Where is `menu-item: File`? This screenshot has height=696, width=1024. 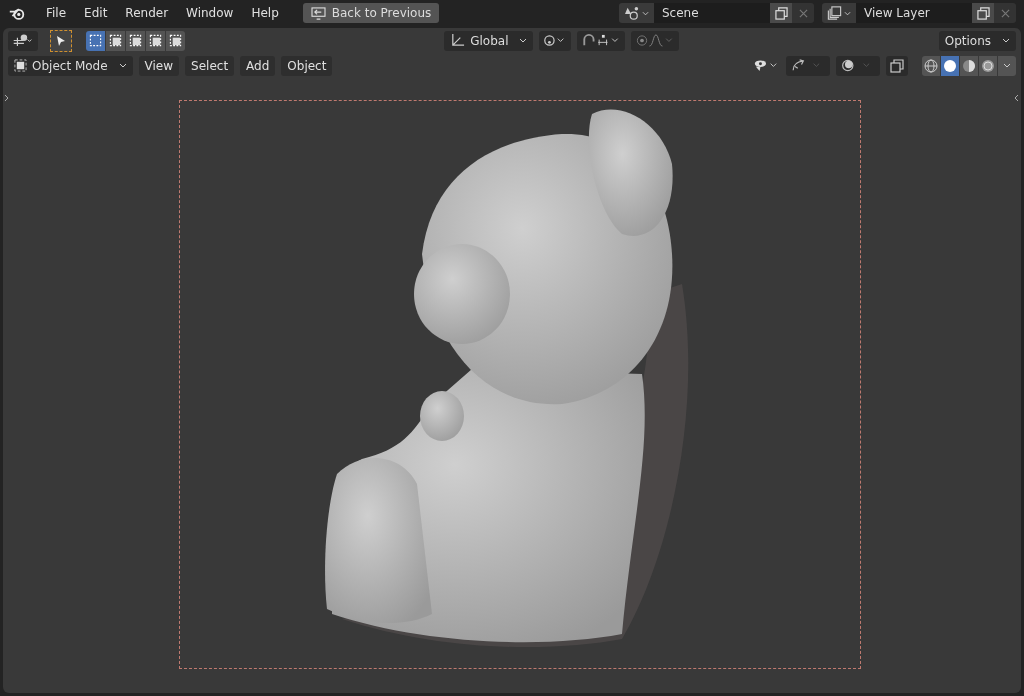 menu-item: File is located at coordinates (56, 13).